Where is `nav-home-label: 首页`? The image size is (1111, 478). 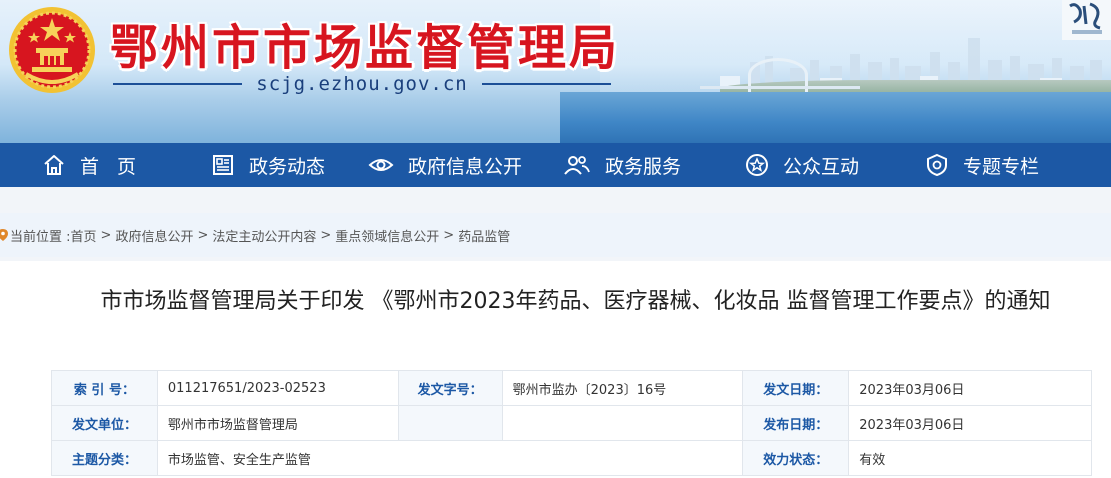 nav-home-label: 首页 is located at coordinates (116, 166).